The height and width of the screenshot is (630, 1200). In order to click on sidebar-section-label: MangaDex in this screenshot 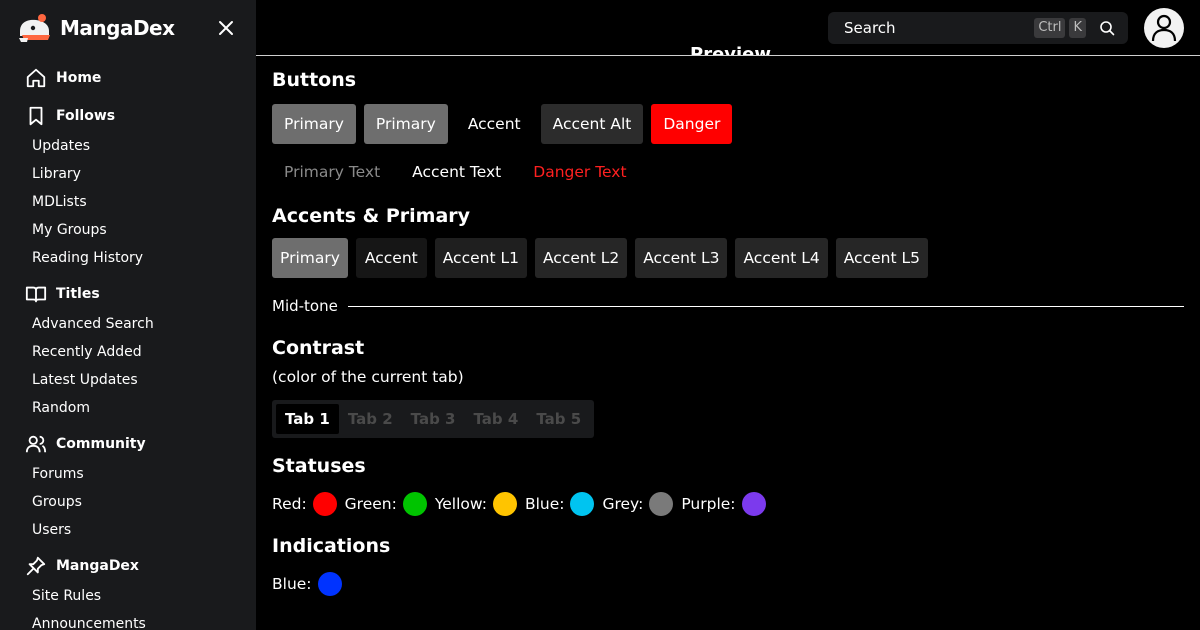, I will do `click(97, 566)`.